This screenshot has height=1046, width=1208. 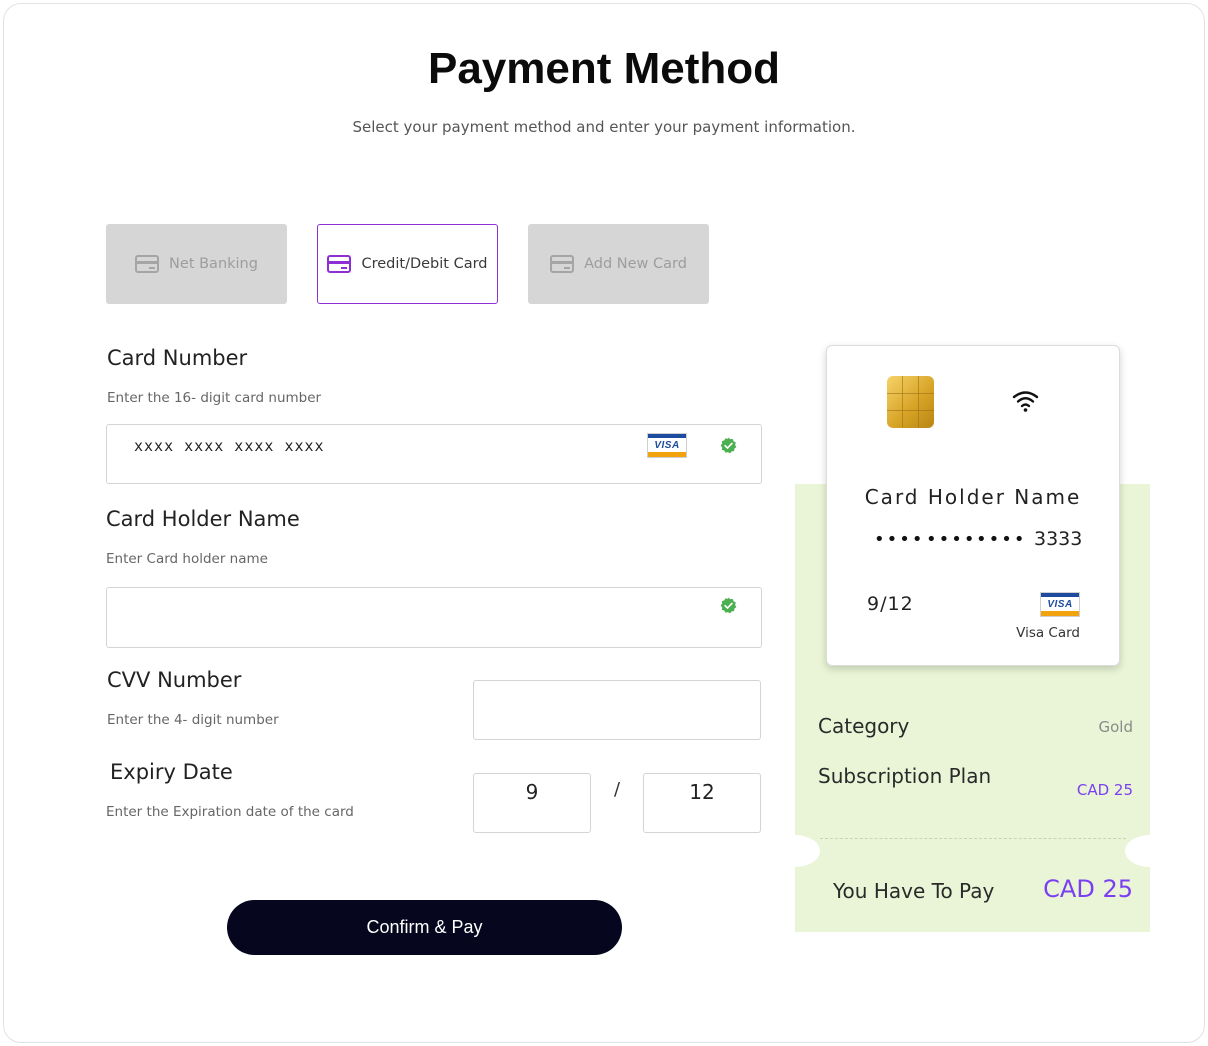 I want to click on ticket-notch-right, so click(x=1150, y=851).